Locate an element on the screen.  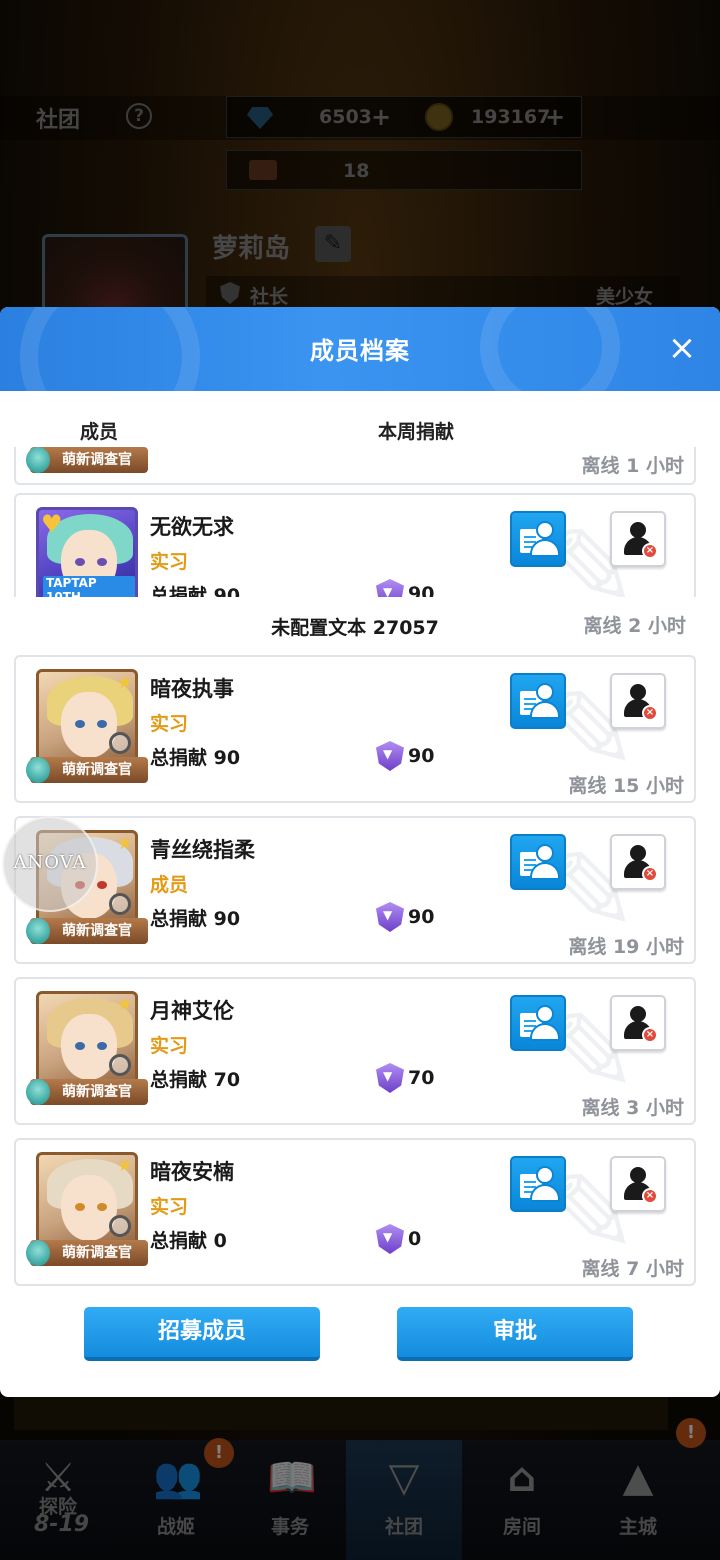
offline-status: 离线 7 小时 is located at coordinates (632, 1269).